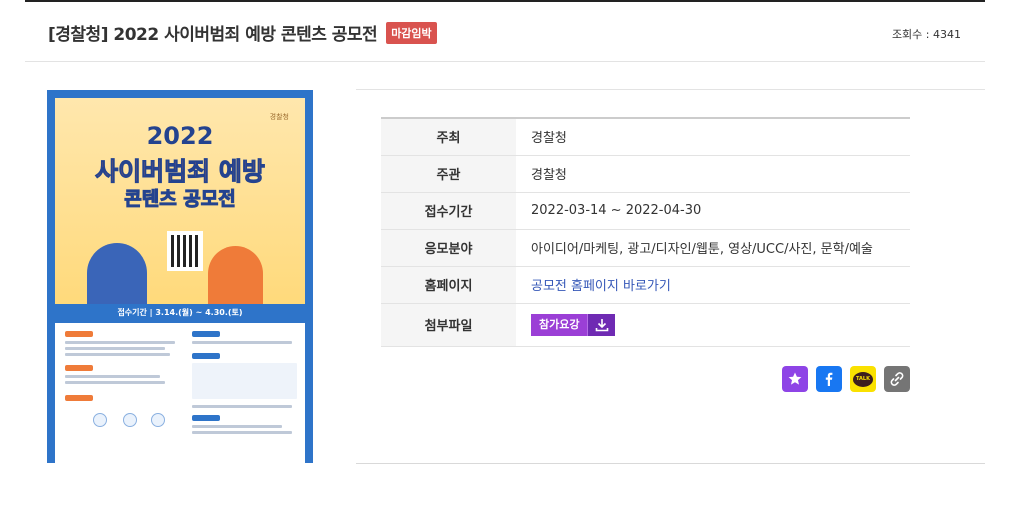 The height and width of the screenshot is (505, 1024). What do you see at coordinates (180, 172) in the screenshot?
I see `poster-title: 사이버범죄 예방` at bounding box center [180, 172].